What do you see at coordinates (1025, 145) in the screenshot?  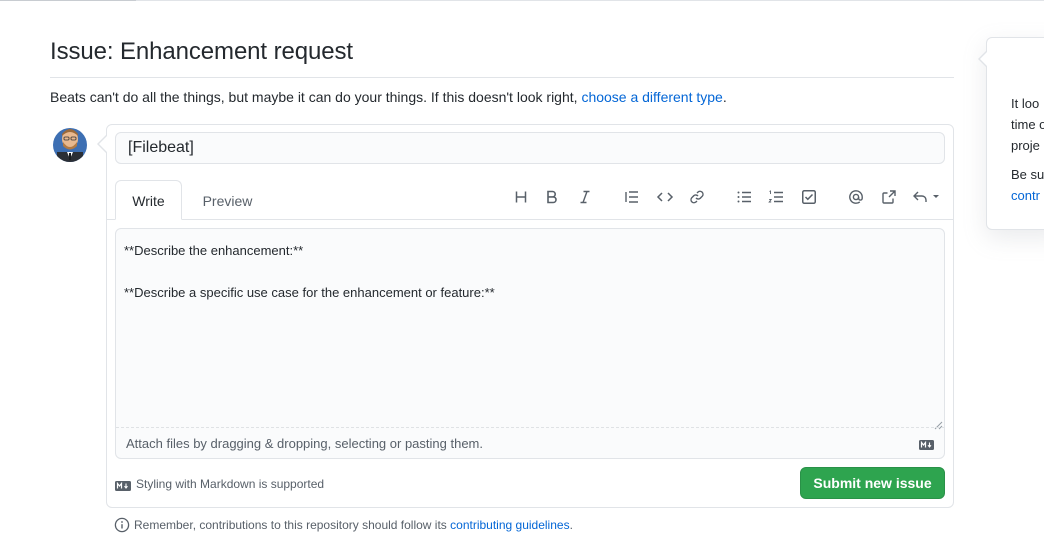 I see `popover-line-3: proje` at bounding box center [1025, 145].